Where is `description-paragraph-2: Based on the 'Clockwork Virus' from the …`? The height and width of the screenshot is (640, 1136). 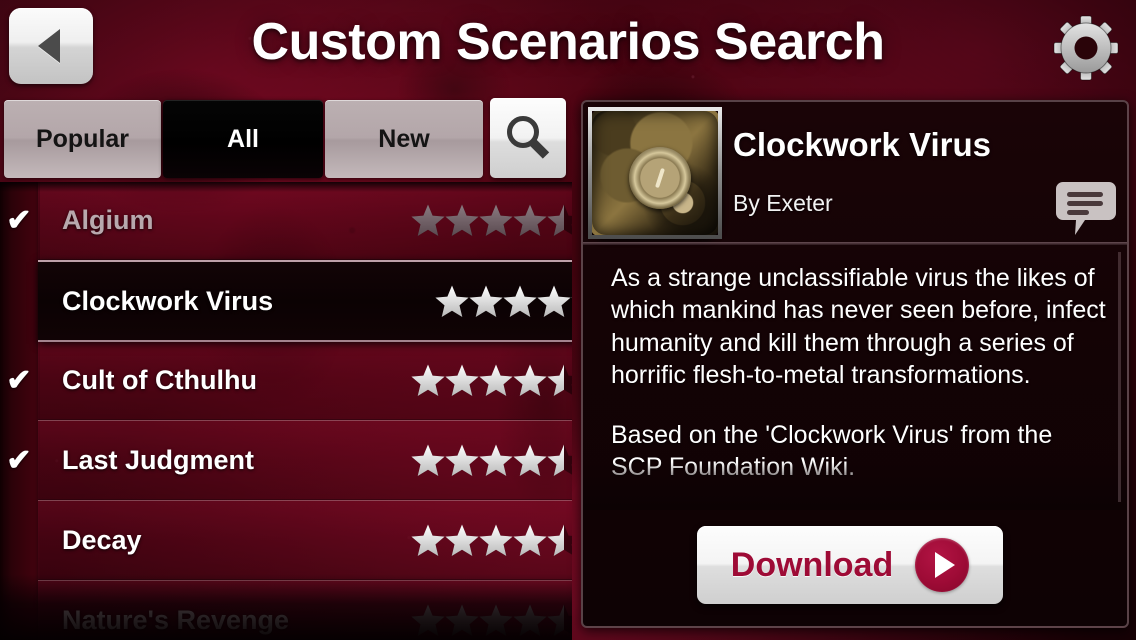 description-paragraph-2: Based on the 'Clockwork Virus' from the … is located at coordinates (832, 451).